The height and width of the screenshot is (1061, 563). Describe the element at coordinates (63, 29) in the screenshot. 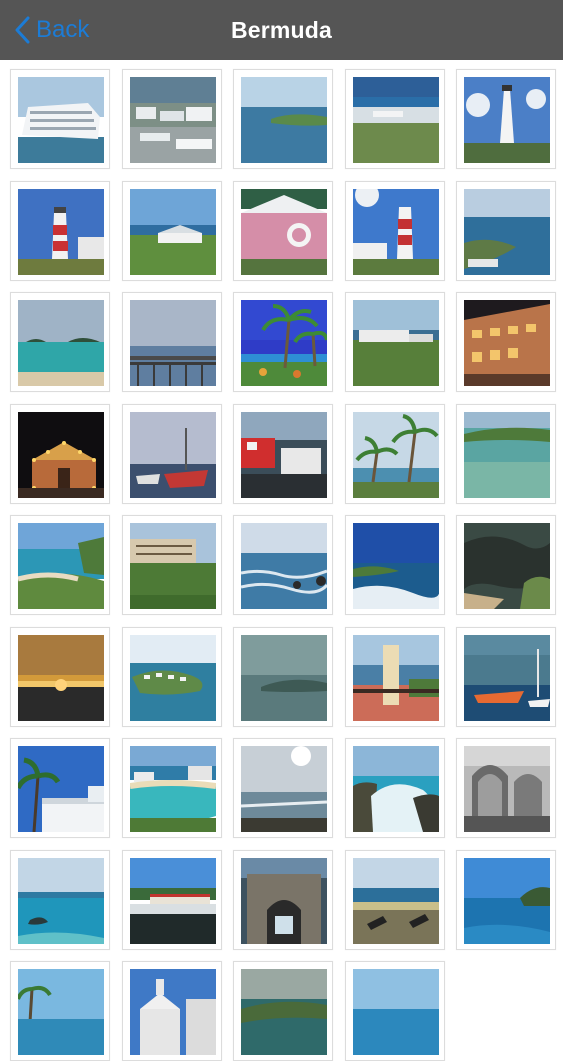

I see `back-label: Back` at that location.